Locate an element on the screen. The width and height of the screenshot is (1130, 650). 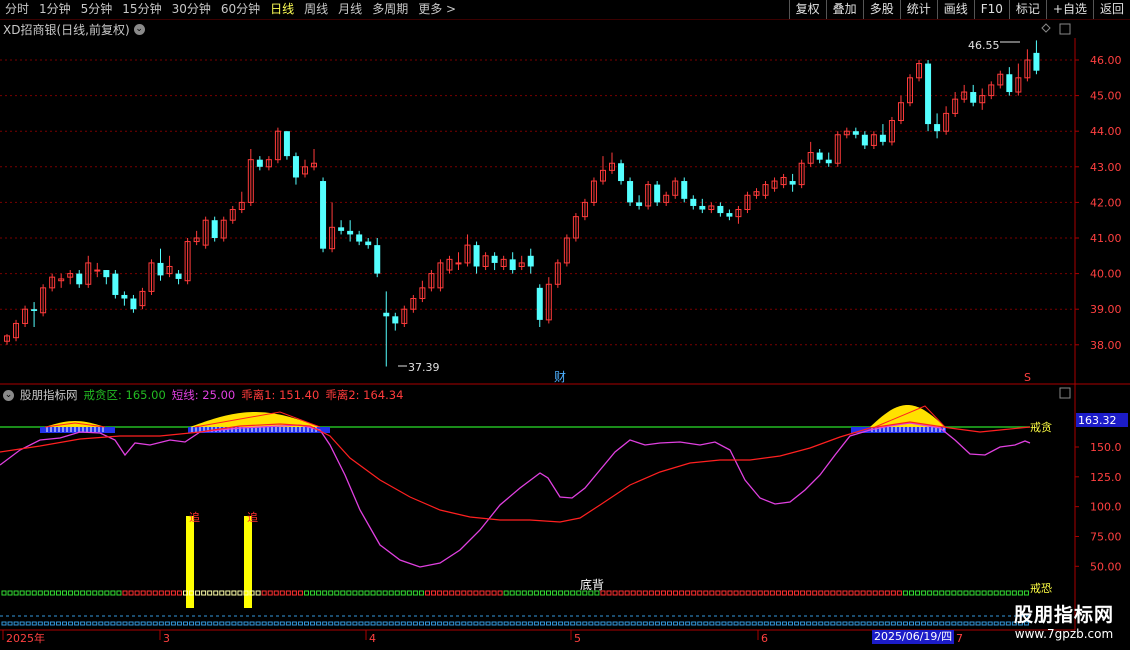
price-tick-label: 39.00 is located at coordinates (1106, 309).